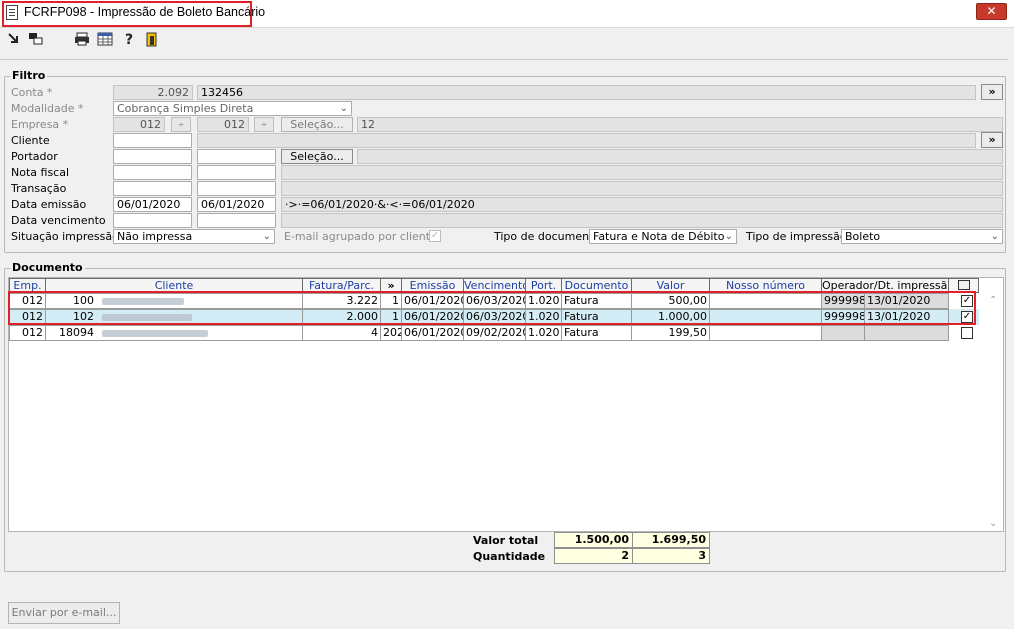  What do you see at coordinates (494, 285) in the screenshot?
I see `header-vencimento: Vencimento` at bounding box center [494, 285].